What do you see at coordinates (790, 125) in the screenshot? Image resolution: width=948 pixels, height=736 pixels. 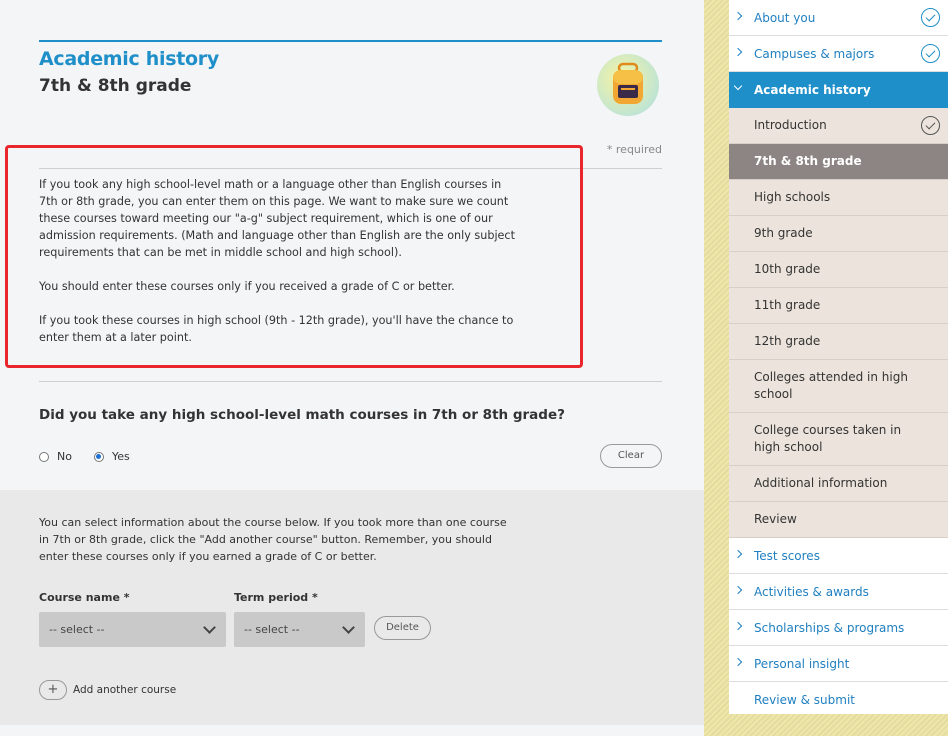 I see `sidebar-subitem-label: Introduction` at bounding box center [790, 125].